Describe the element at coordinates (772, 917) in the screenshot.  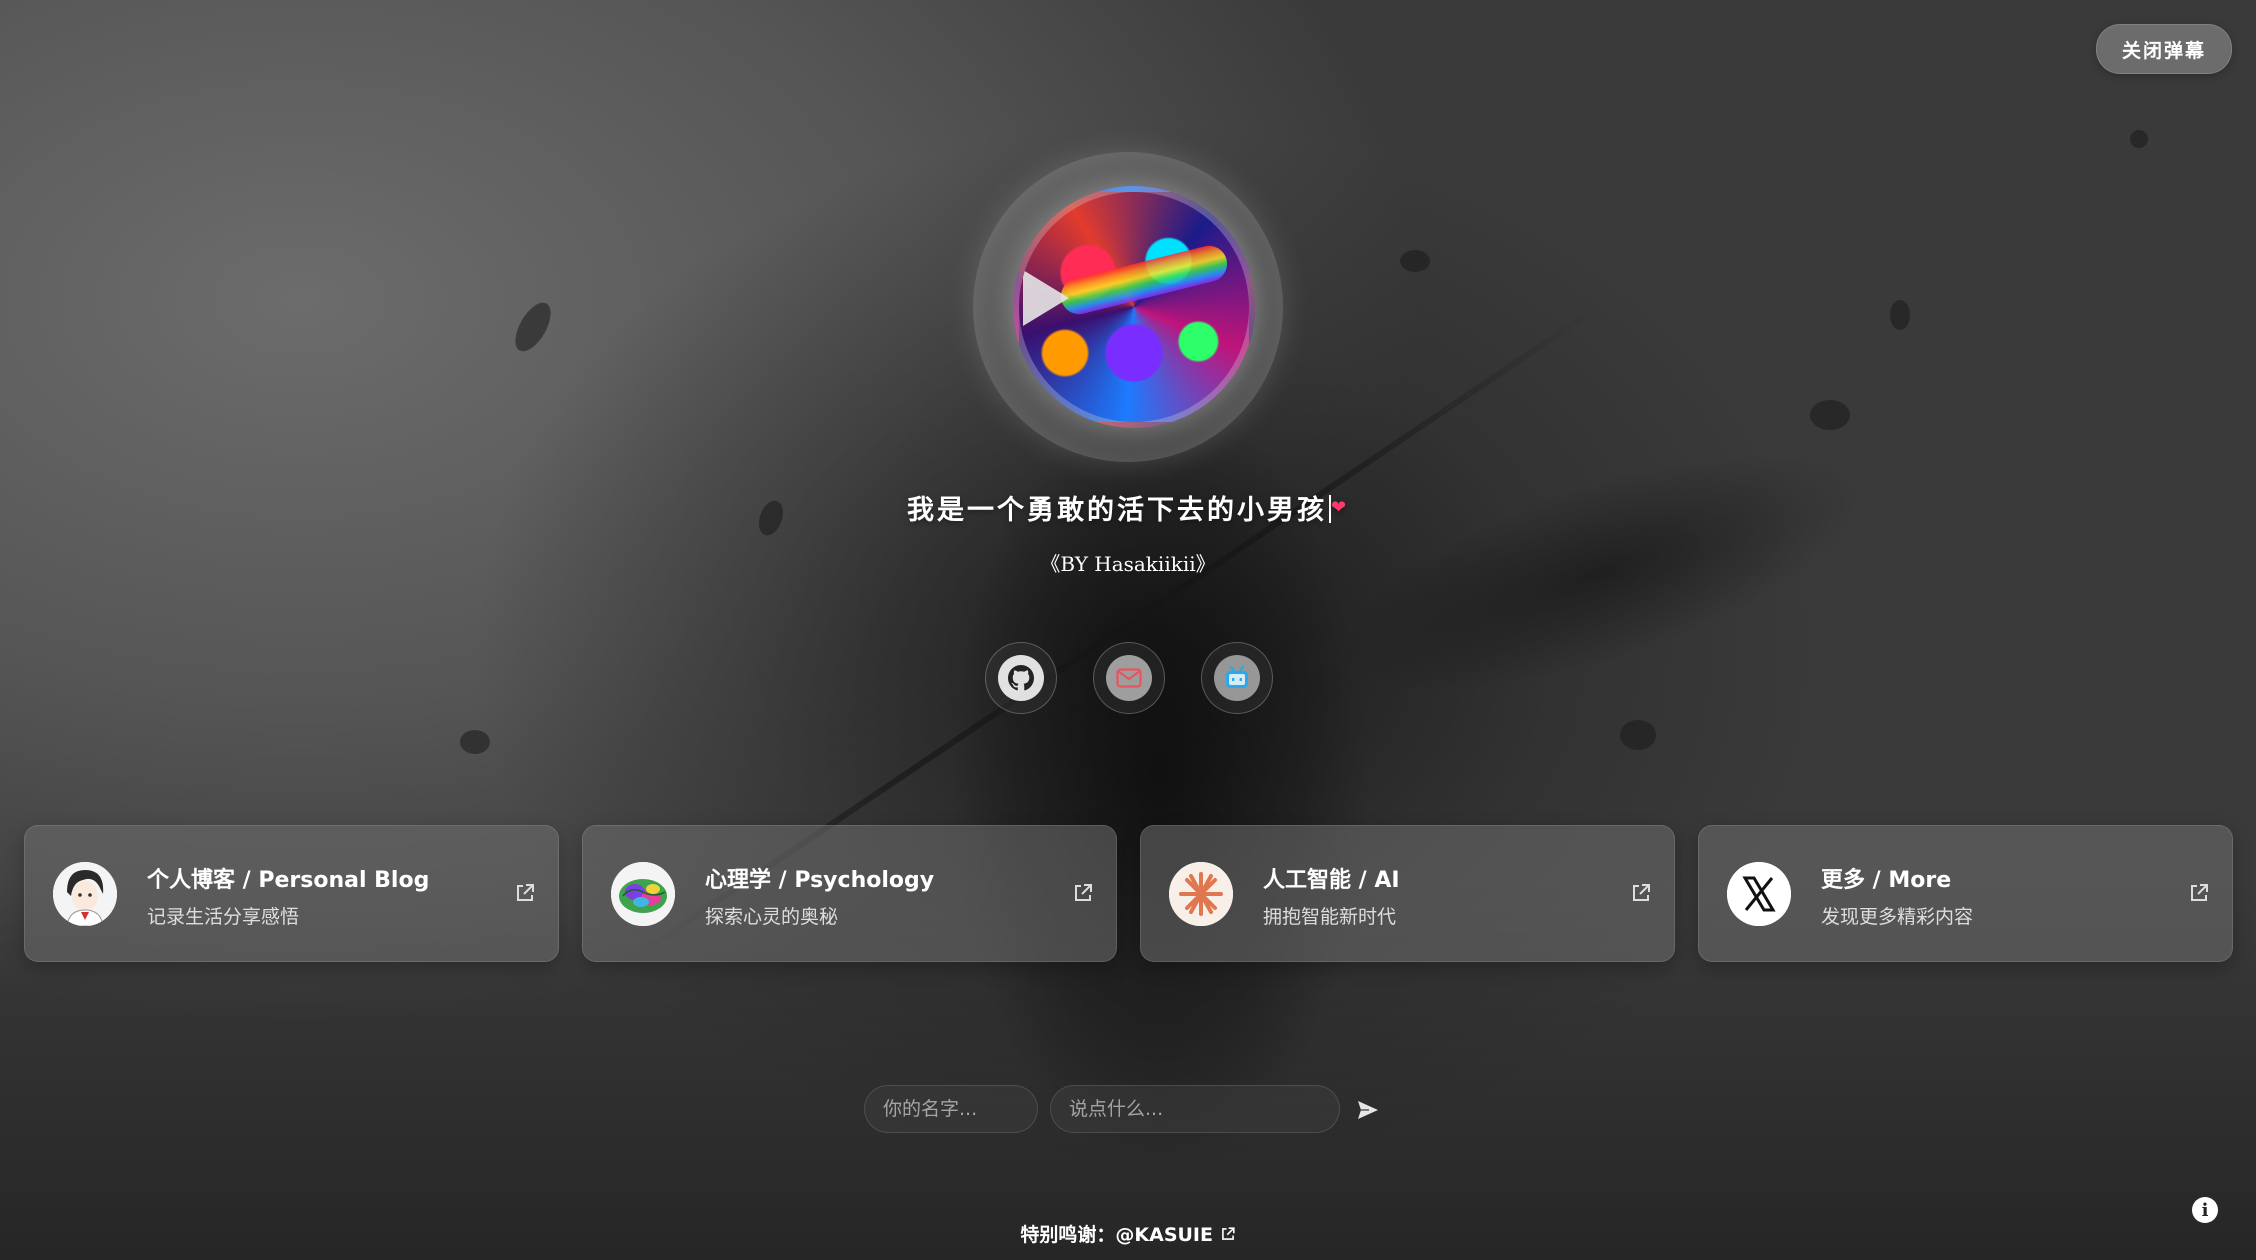
I see `card-subtitle: 探索心灵的奥秘` at that location.